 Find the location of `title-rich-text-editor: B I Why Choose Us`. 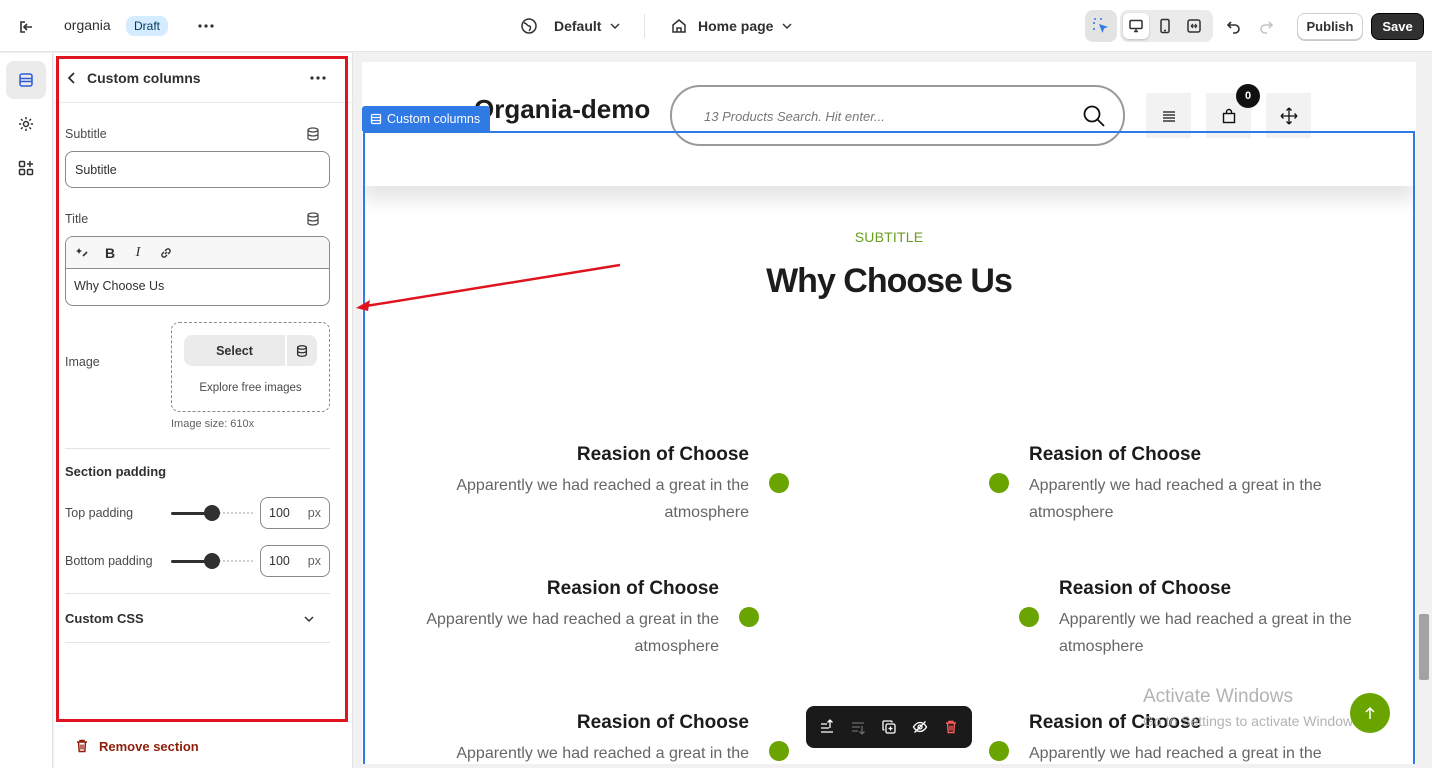

title-rich-text-editor: B I Why Choose Us is located at coordinates (197, 271).